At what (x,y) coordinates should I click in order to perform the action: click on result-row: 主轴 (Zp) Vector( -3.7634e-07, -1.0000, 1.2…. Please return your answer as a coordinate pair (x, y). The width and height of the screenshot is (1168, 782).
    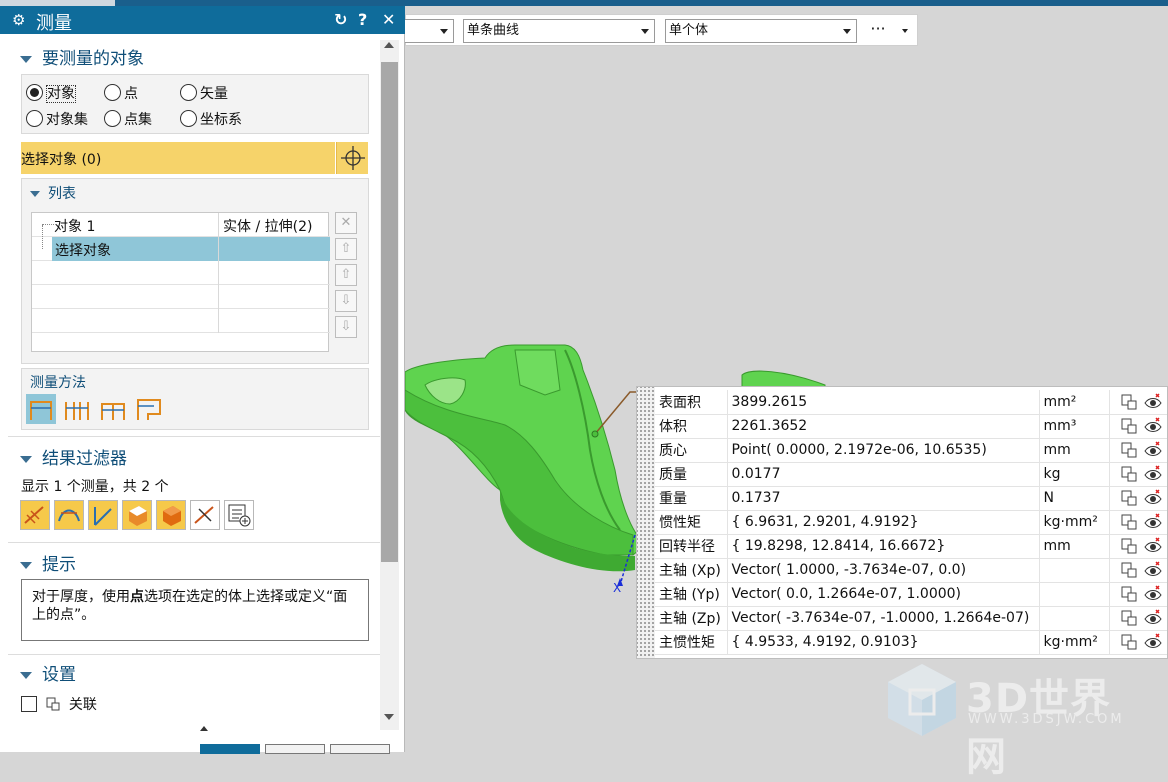
    Looking at the image, I should click on (911, 618).